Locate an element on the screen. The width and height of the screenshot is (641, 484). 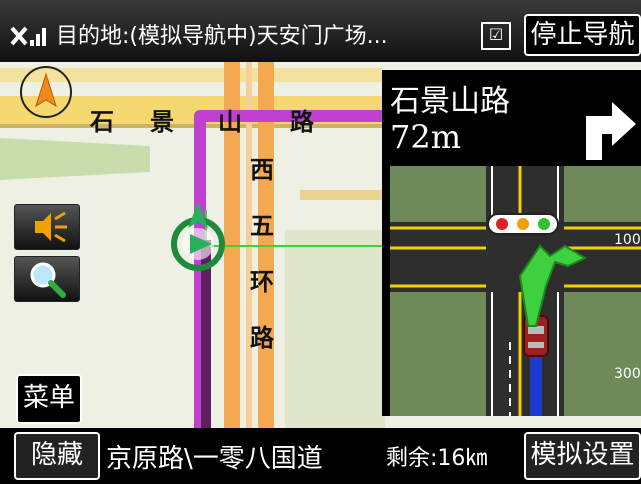
simulation-settings-button: 模拟设置 is located at coordinates (582, 456).